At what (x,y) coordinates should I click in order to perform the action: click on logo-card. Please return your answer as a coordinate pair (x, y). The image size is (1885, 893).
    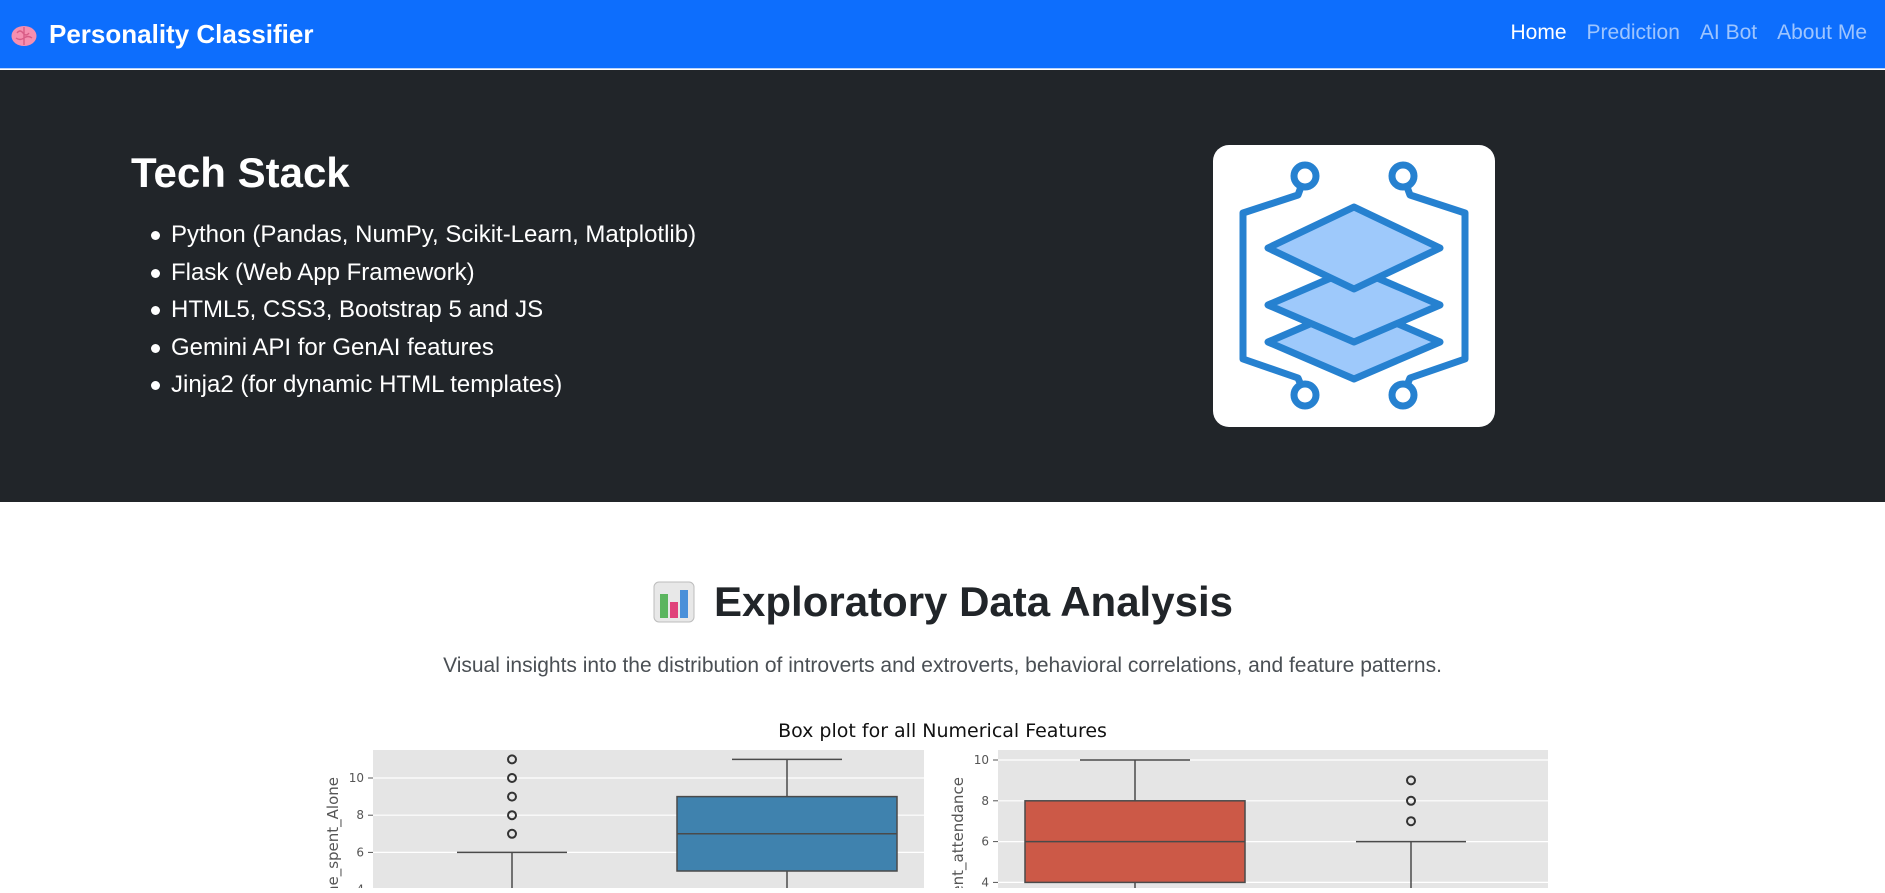
    Looking at the image, I should click on (1354, 286).